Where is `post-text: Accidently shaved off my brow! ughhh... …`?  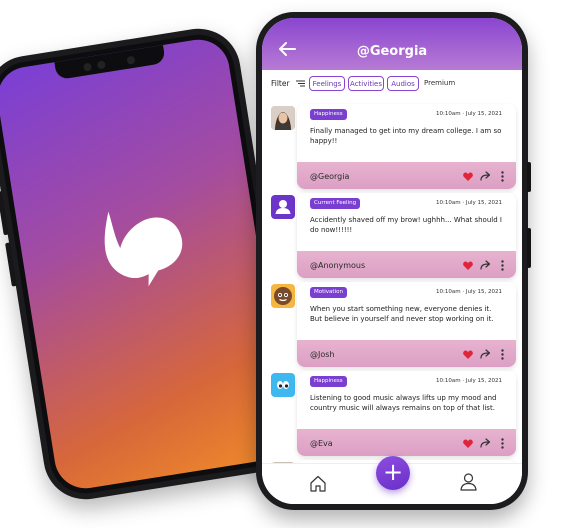 post-text: Accidently shaved off my brow! ughhh... … is located at coordinates (406, 225).